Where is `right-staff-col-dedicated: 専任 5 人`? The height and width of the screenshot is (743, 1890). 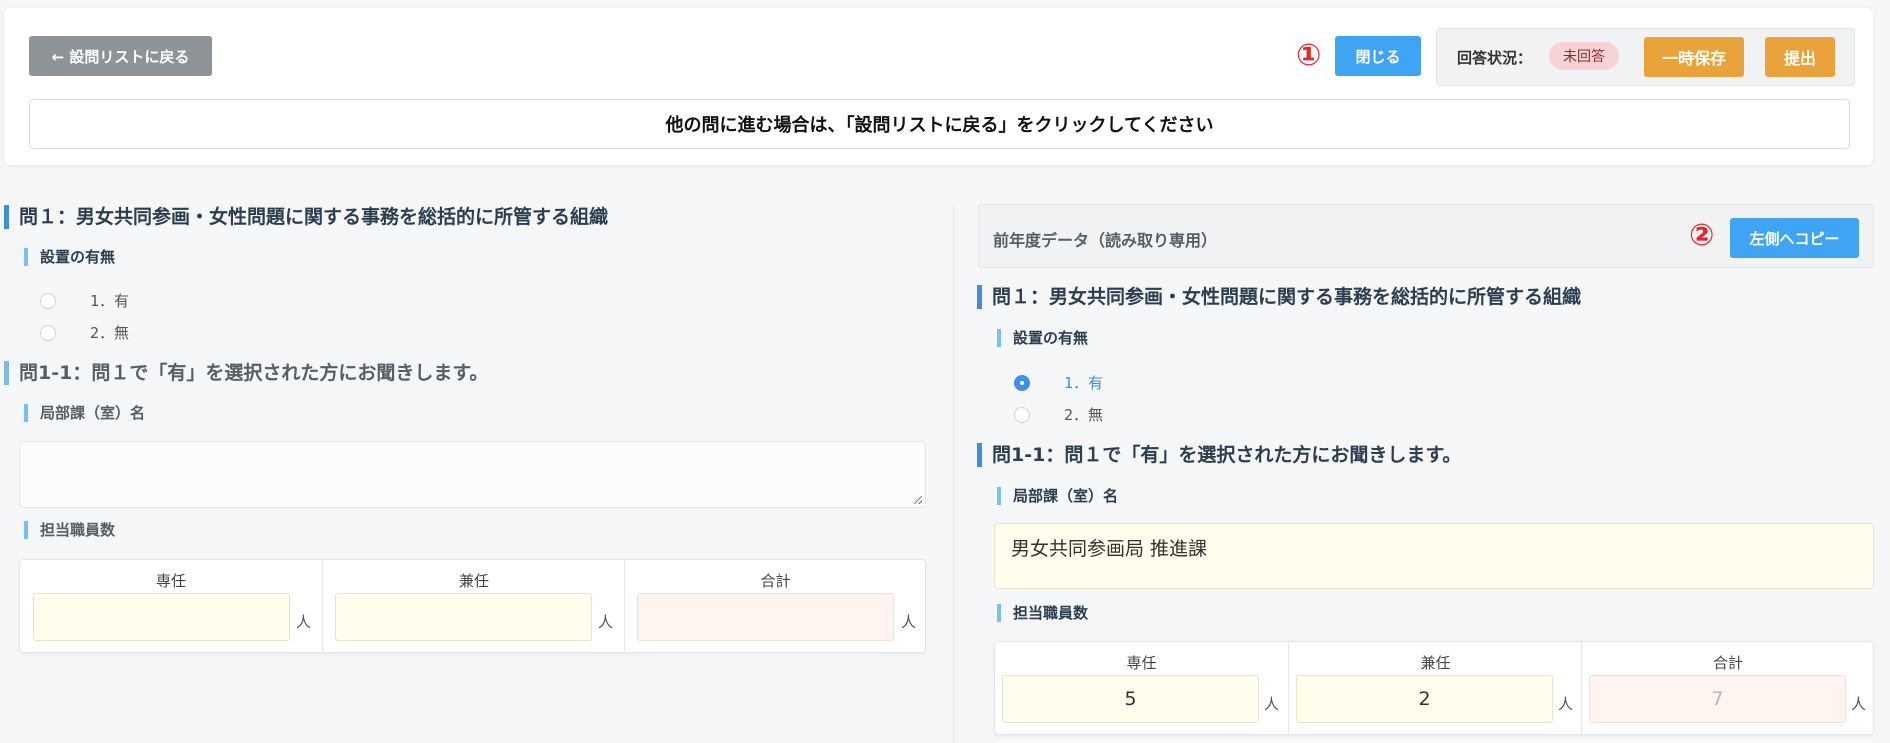
right-staff-col-dedicated: 専任 5 人 is located at coordinates (1141, 688).